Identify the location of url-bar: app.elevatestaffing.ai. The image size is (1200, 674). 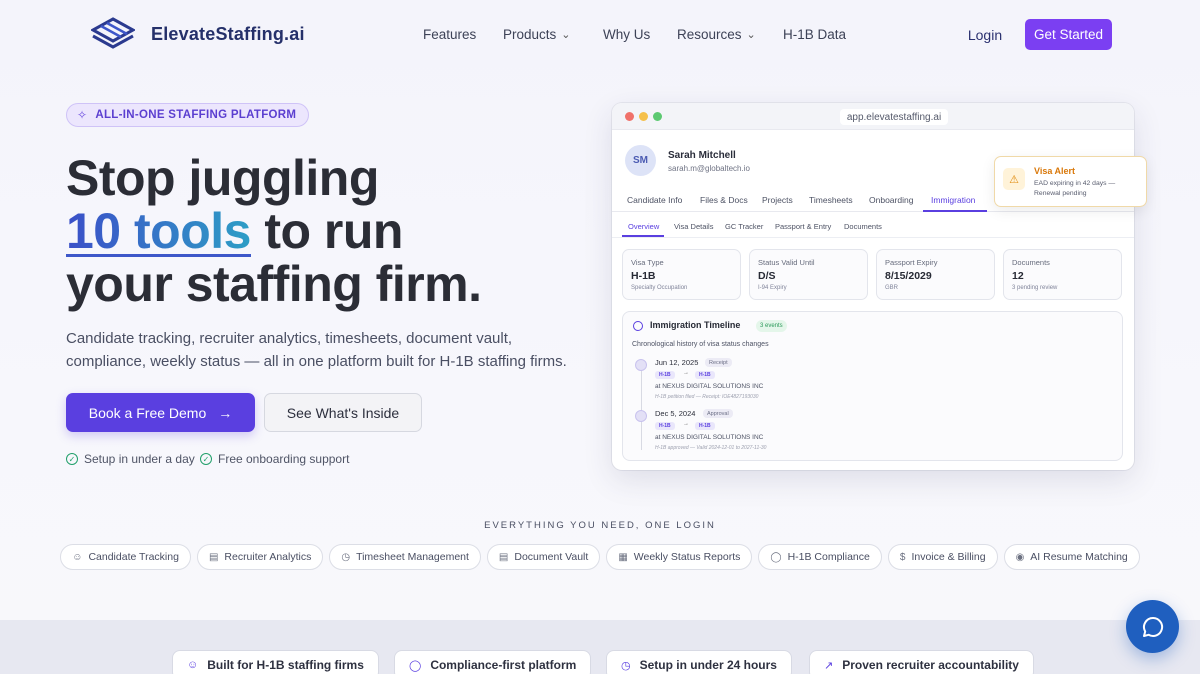
(894, 117).